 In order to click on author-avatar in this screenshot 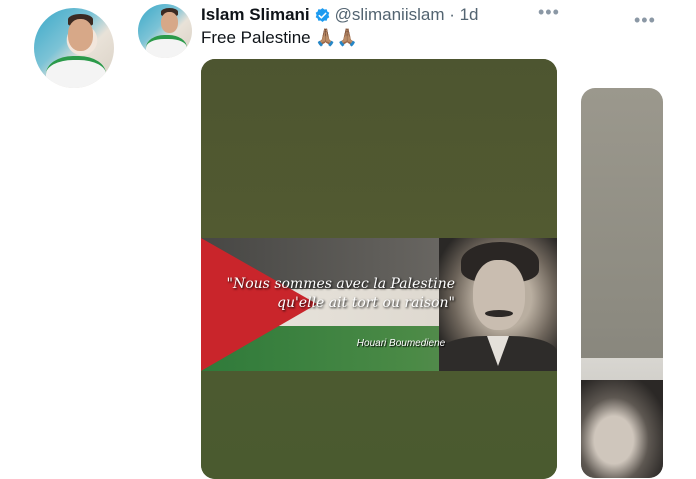, I will do `click(165, 31)`.